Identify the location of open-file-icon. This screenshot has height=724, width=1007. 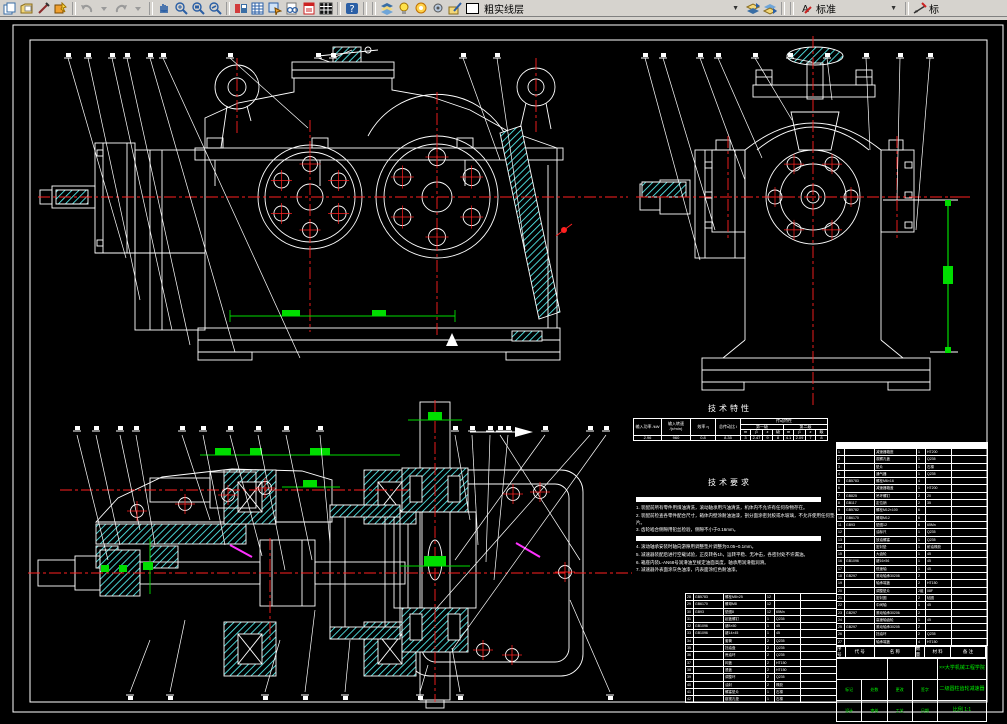
(27, 8).